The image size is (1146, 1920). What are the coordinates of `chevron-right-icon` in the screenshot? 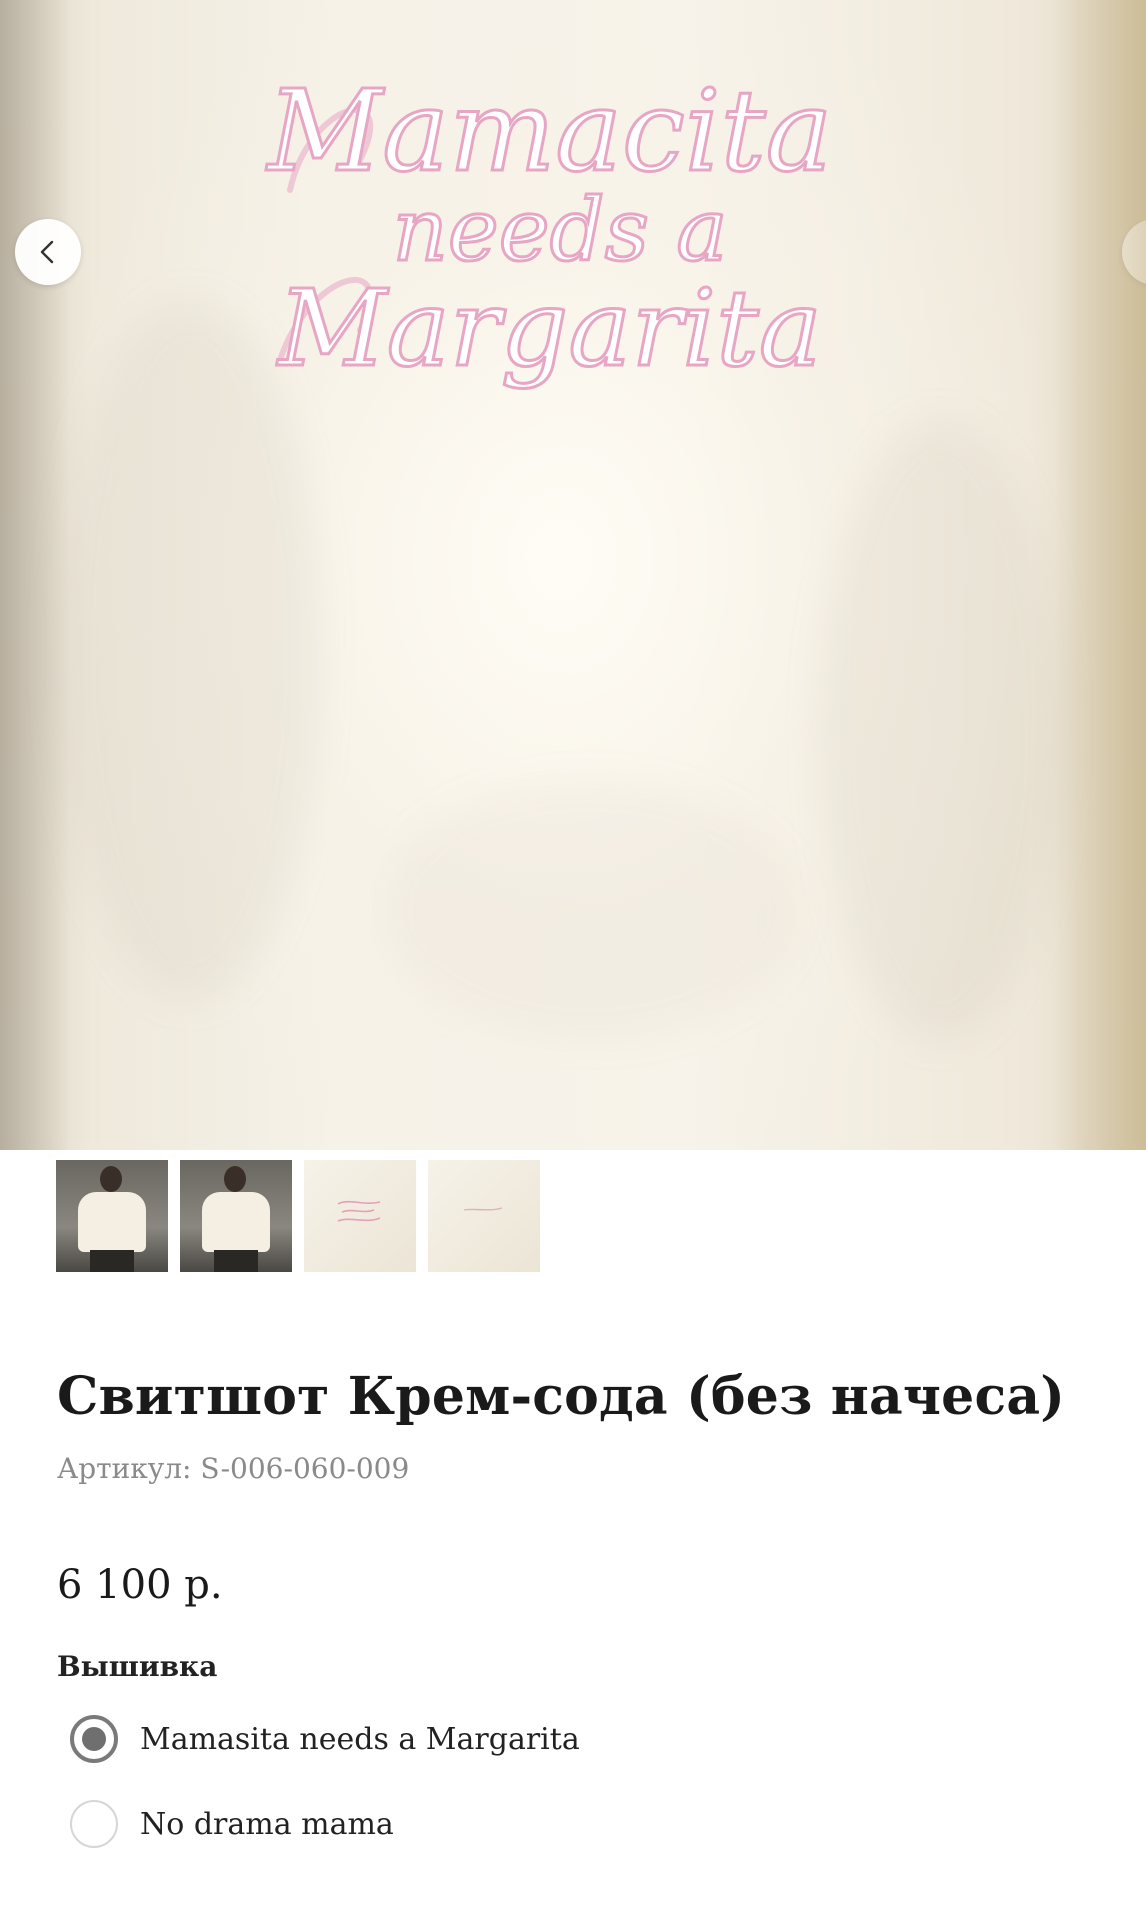 It's located at (1144, 252).